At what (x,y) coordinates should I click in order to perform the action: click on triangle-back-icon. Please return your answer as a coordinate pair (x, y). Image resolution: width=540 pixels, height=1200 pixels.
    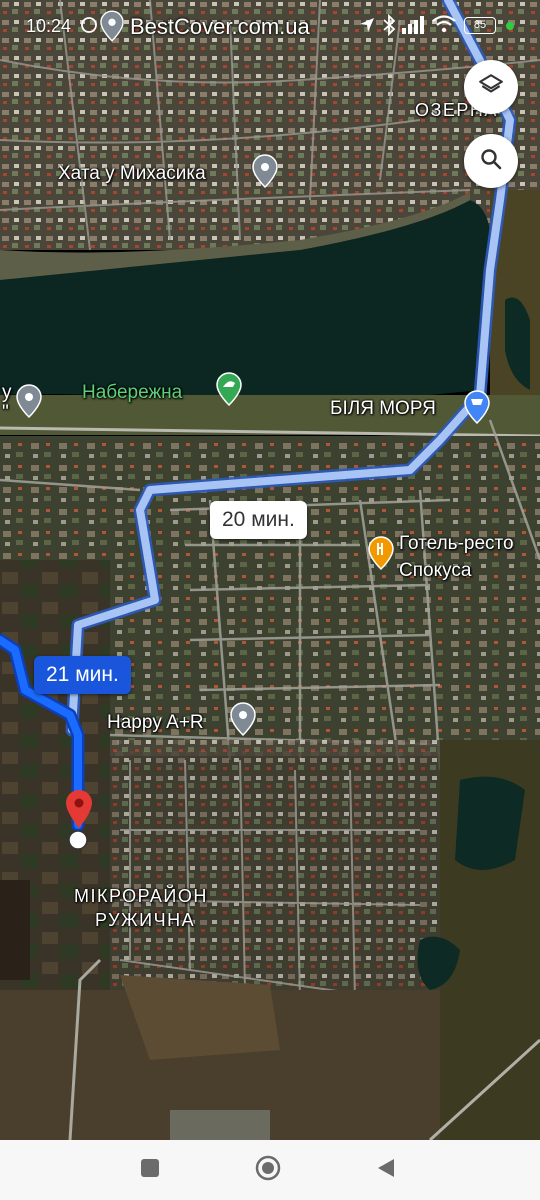
    Looking at the image, I should click on (386, 1170).